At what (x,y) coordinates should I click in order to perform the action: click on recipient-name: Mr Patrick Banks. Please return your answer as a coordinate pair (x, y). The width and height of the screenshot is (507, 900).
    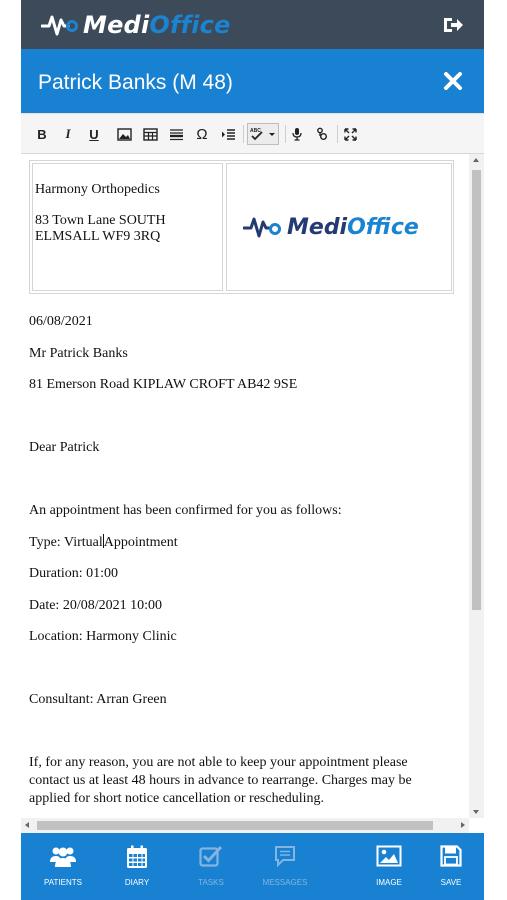
    Looking at the image, I should click on (78, 353).